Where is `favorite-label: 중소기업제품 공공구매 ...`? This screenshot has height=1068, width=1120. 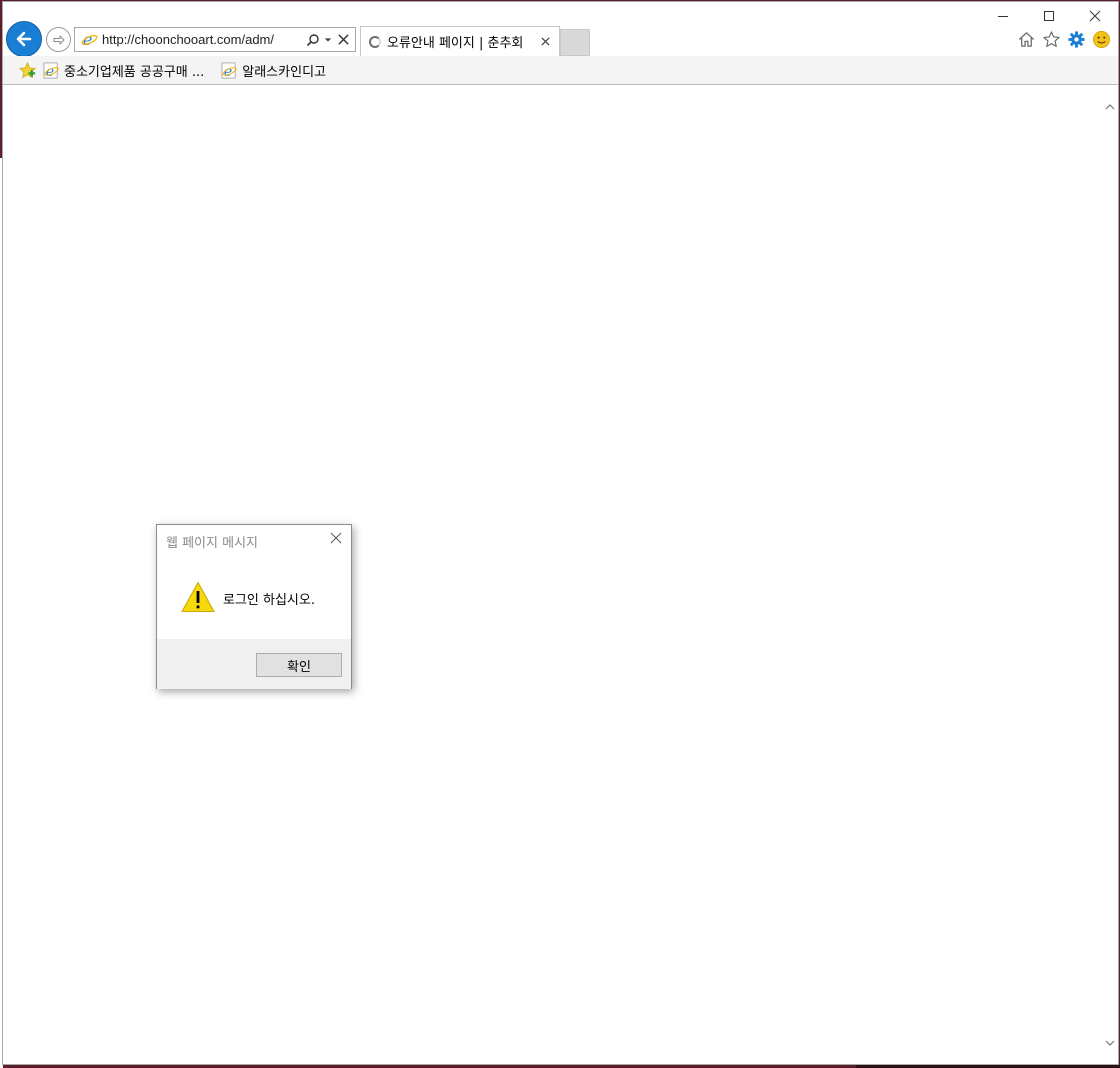 favorite-label: 중소기업제품 공공구매 ... is located at coordinates (134, 72).